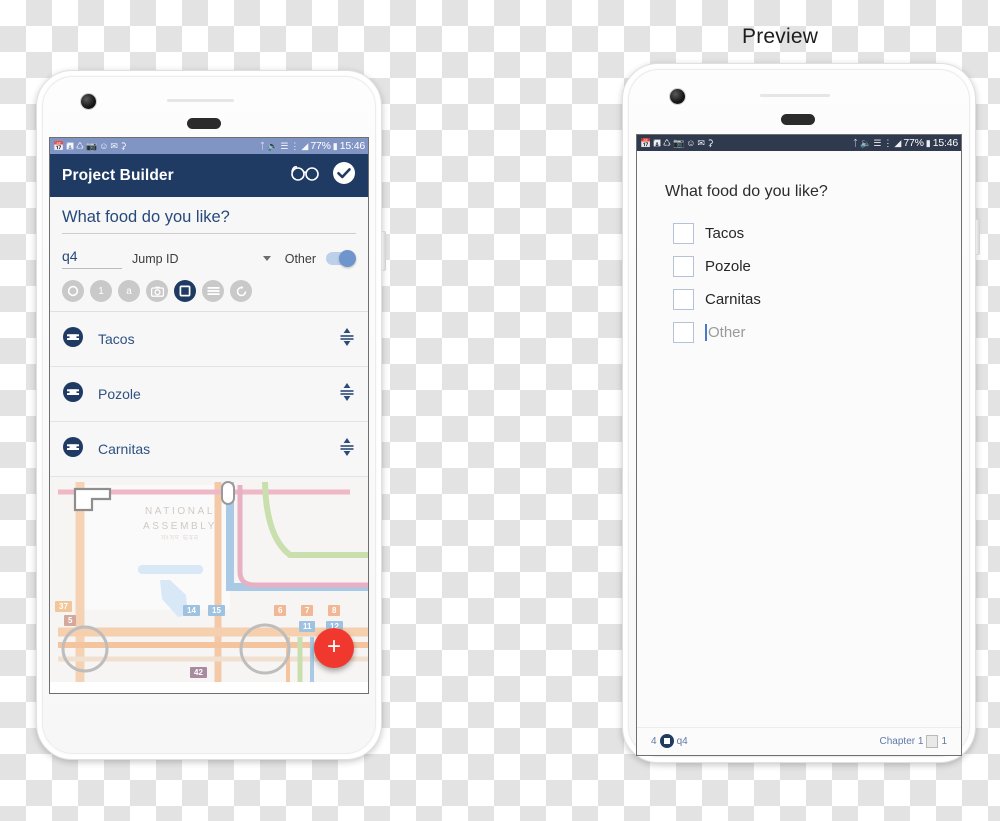  What do you see at coordinates (803, 266) in the screenshot?
I see `list-item: Pozole` at bounding box center [803, 266].